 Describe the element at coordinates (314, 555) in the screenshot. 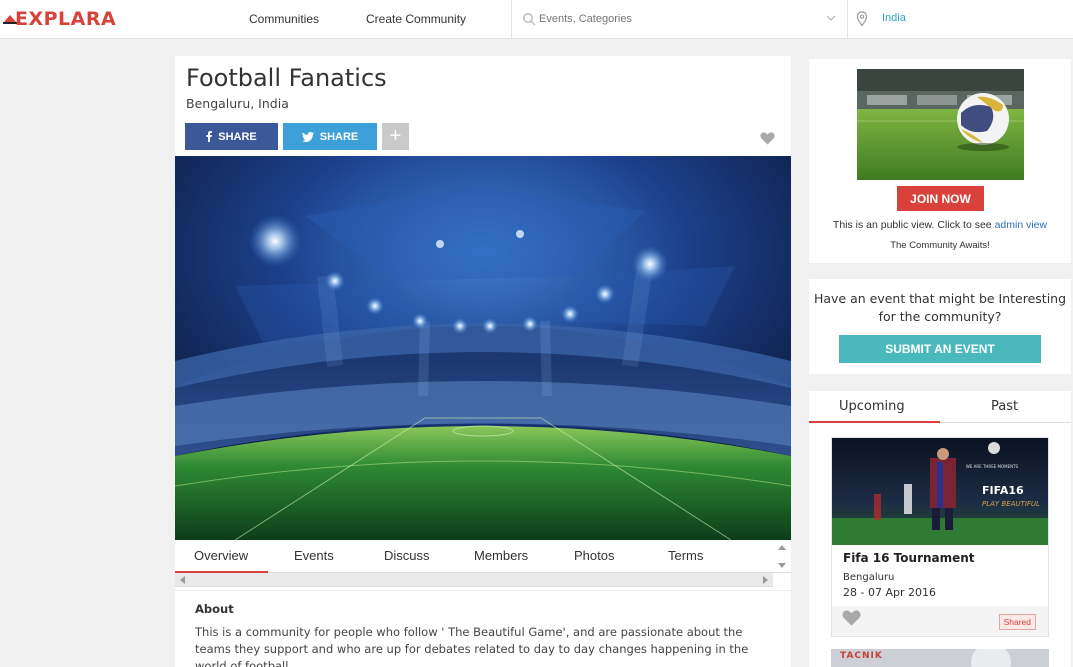

I see `tab-events: Events` at that location.